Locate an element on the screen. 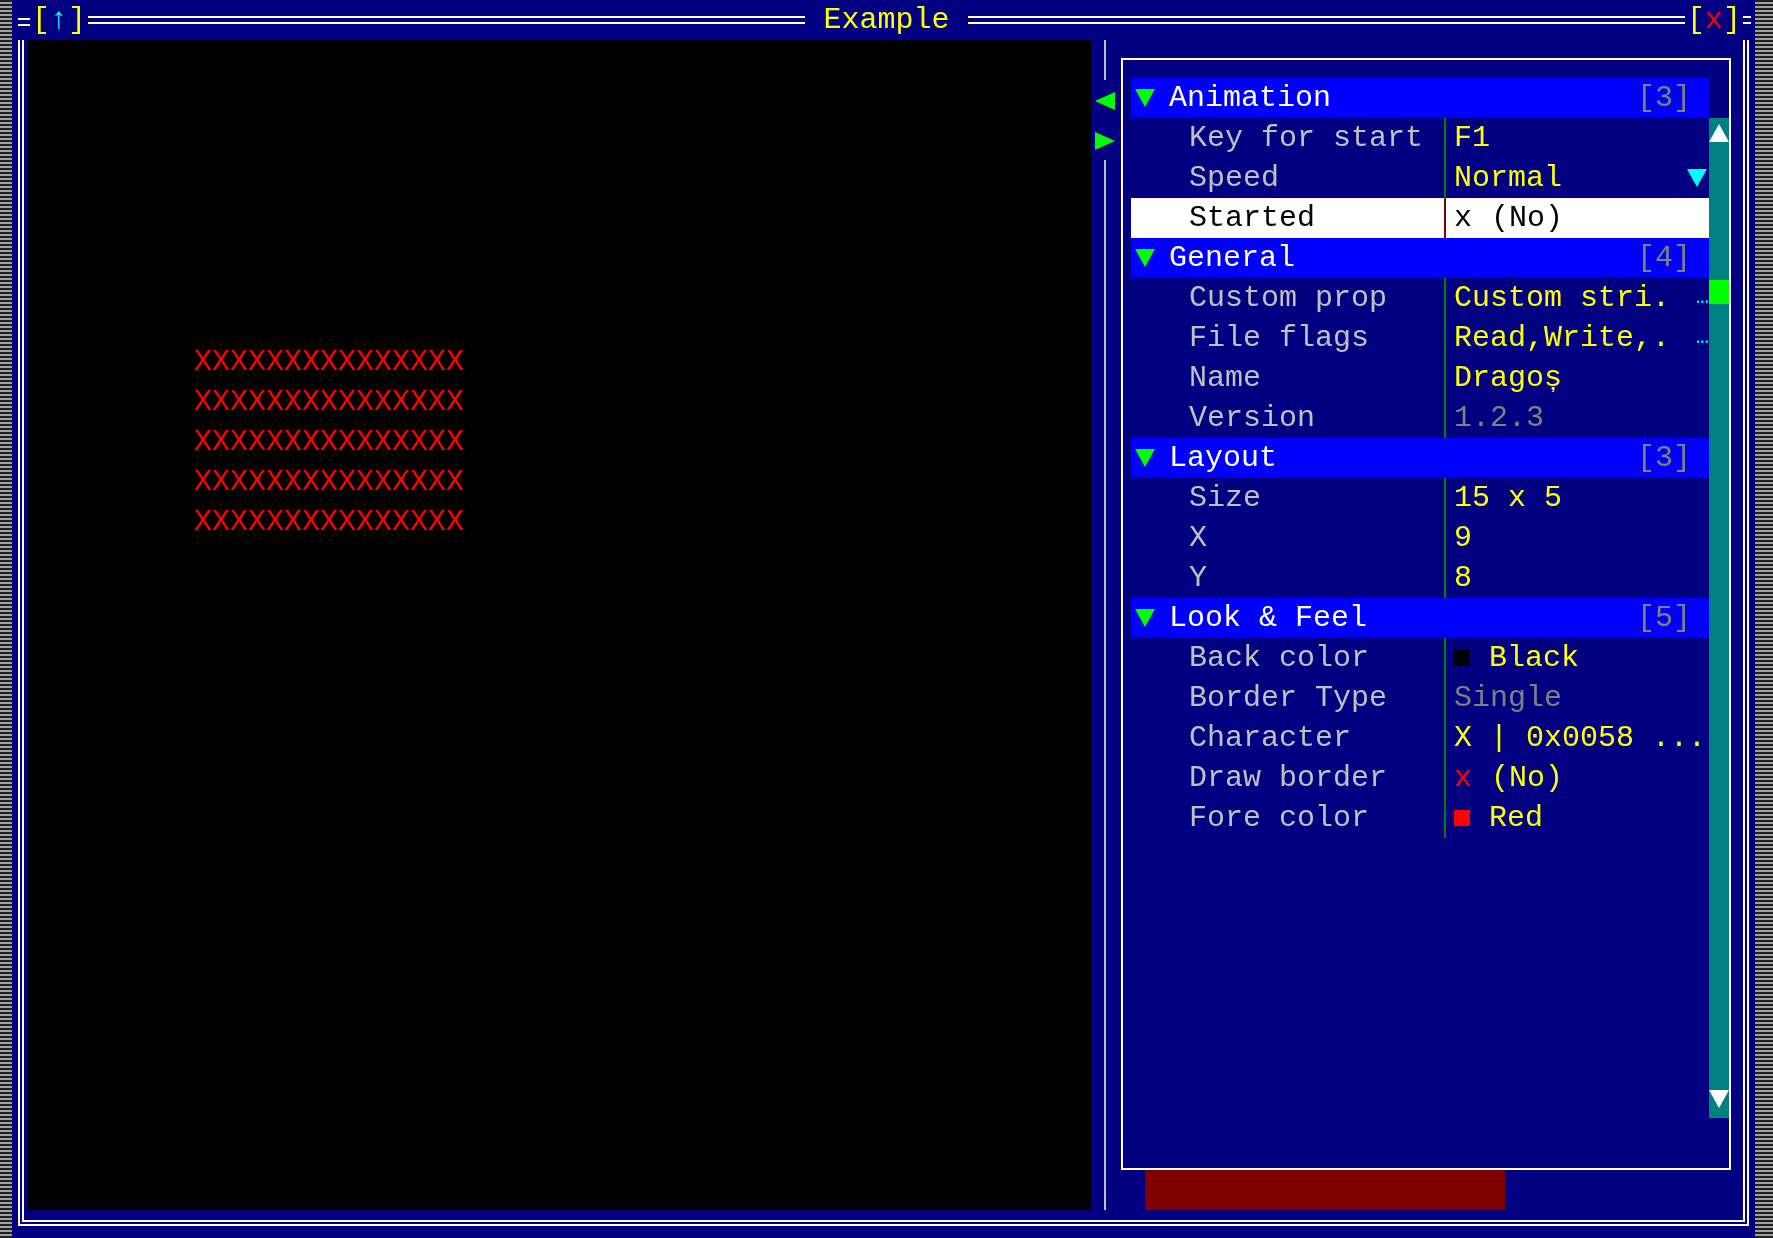 The image size is (1773, 1238). category-header: Animation [3] is located at coordinates (1420, 98).